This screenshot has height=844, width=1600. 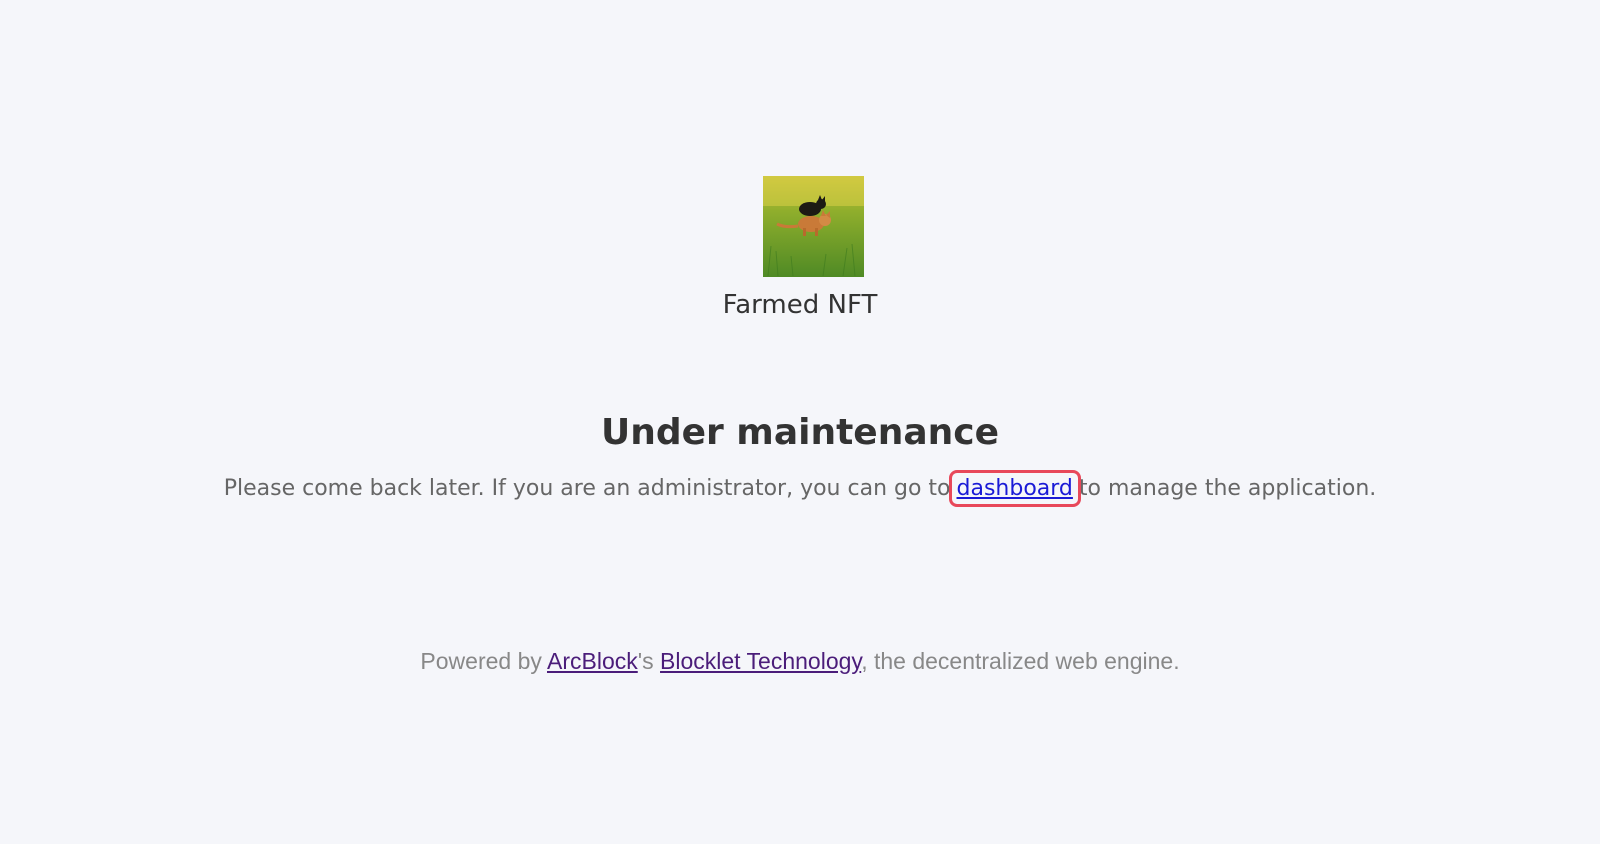 I want to click on dashboard-link: dashboard, so click(x=1014, y=488).